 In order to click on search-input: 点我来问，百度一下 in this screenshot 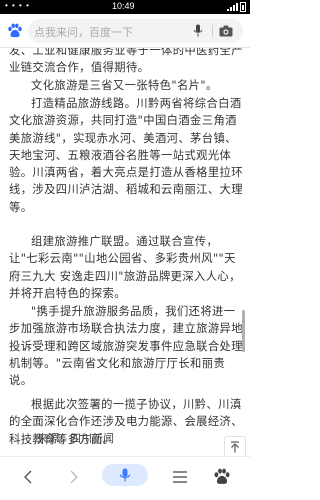, I will do `click(135, 31)`.